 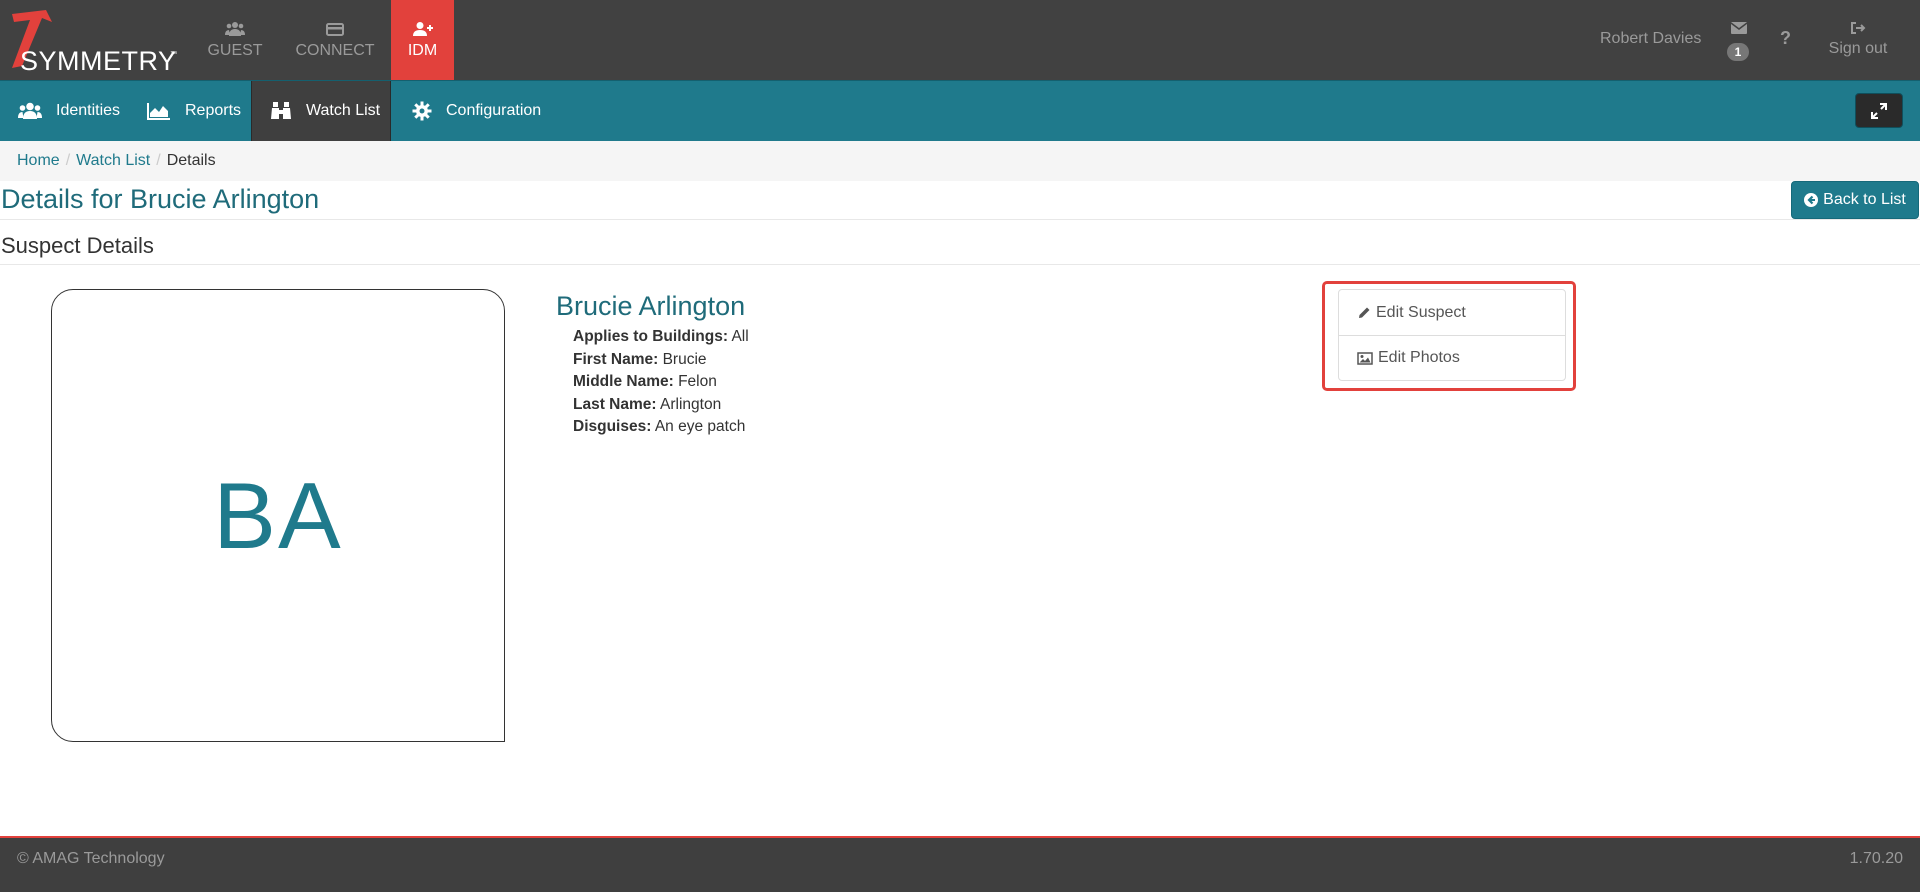 What do you see at coordinates (1419, 357) in the screenshot?
I see `edit-photos-label: Edit Photos` at bounding box center [1419, 357].